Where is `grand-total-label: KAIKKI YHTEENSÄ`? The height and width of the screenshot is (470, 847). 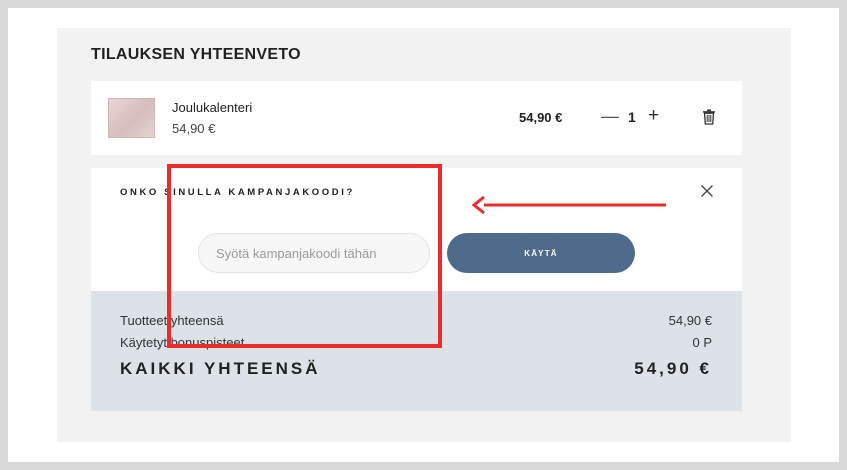
grand-total-label: KAIKKI YHTEENSÄ is located at coordinates (220, 368).